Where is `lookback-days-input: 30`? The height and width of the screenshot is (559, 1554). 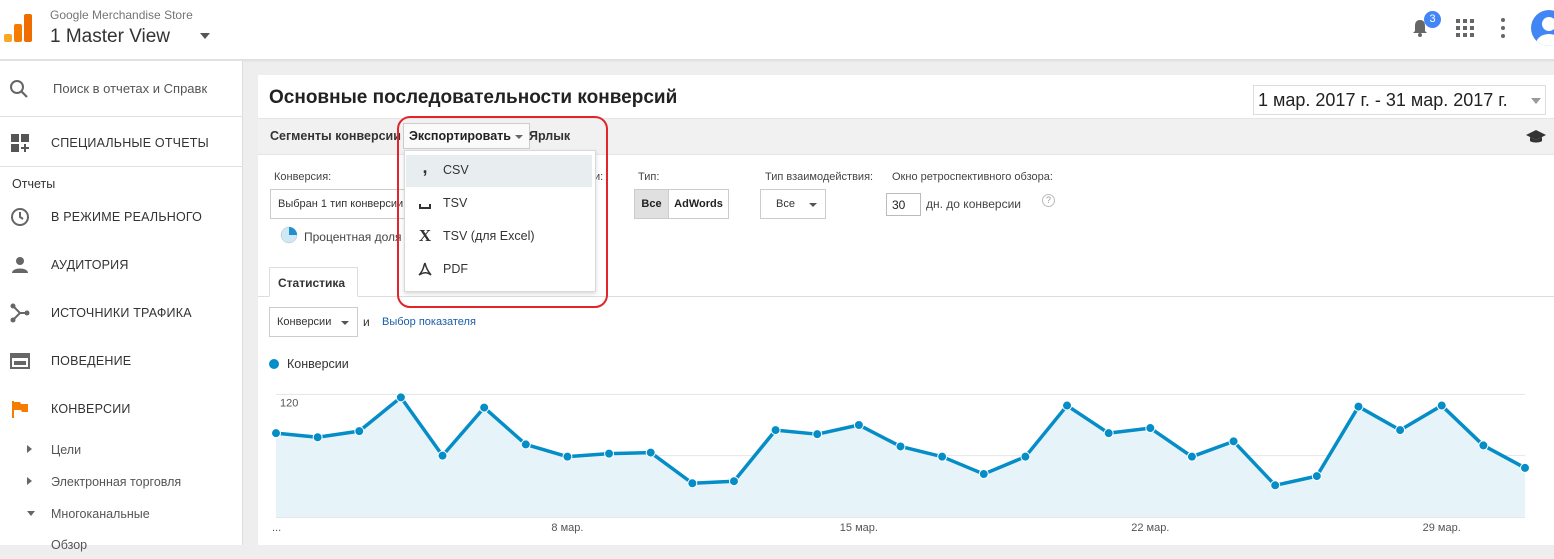 lookback-days-input: 30 is located at coordinates (903, 204).